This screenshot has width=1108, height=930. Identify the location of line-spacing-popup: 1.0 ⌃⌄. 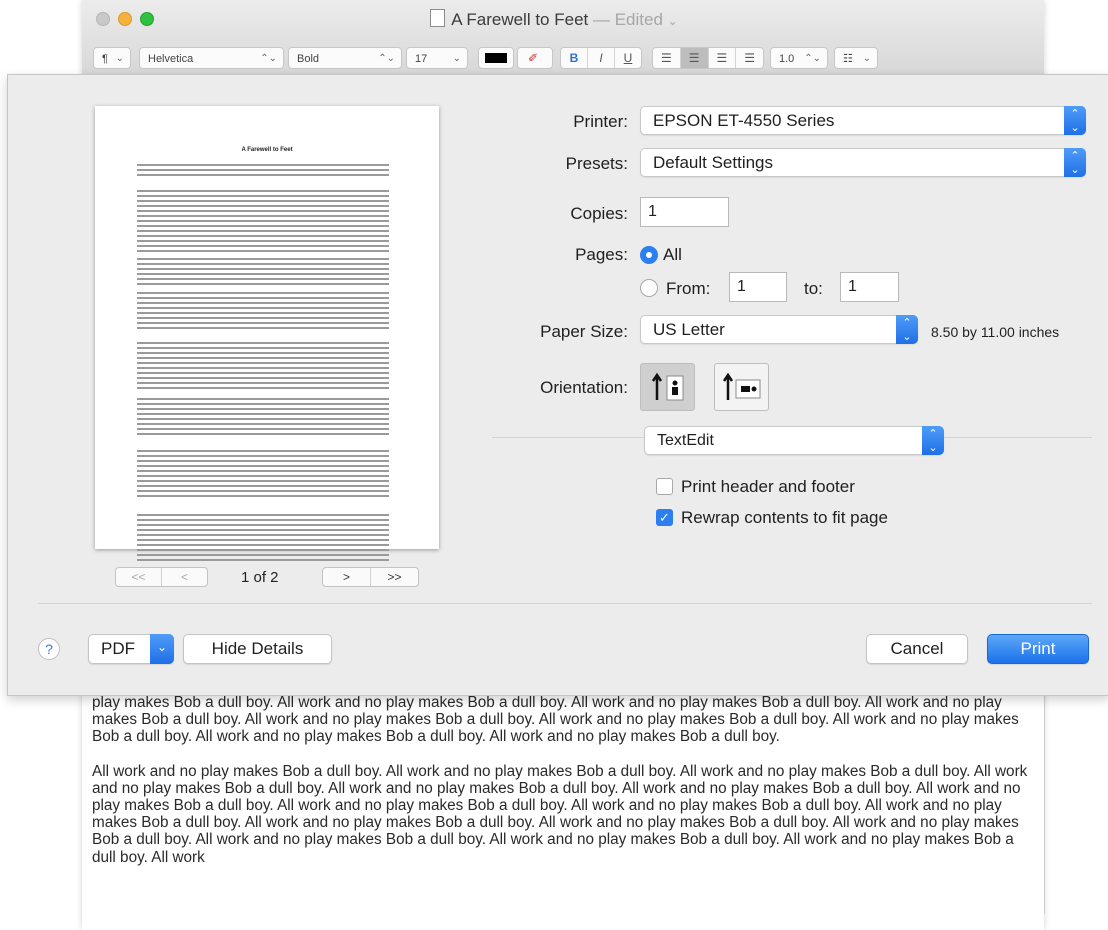
(799, 58).